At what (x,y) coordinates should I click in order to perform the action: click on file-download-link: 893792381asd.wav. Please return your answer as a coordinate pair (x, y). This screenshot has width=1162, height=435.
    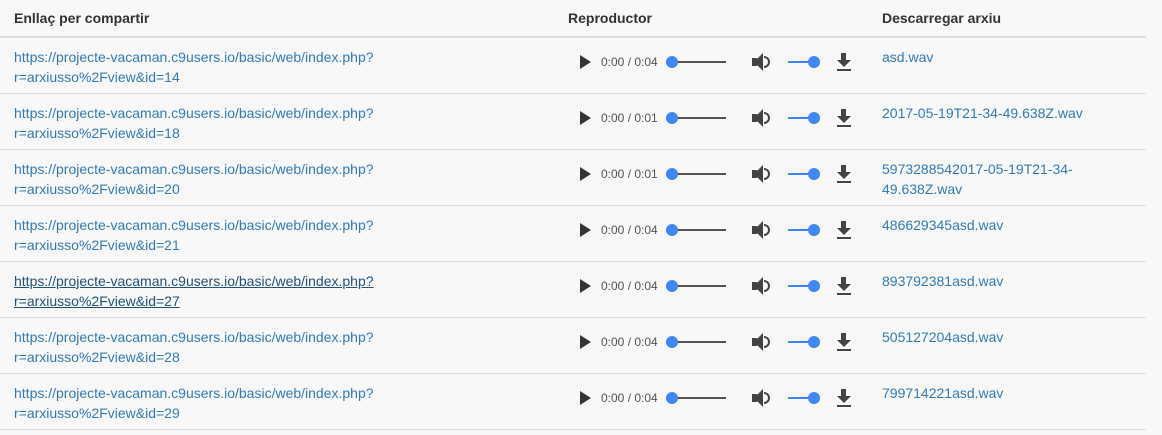
    Looking at the image, I should click on (987, 281).